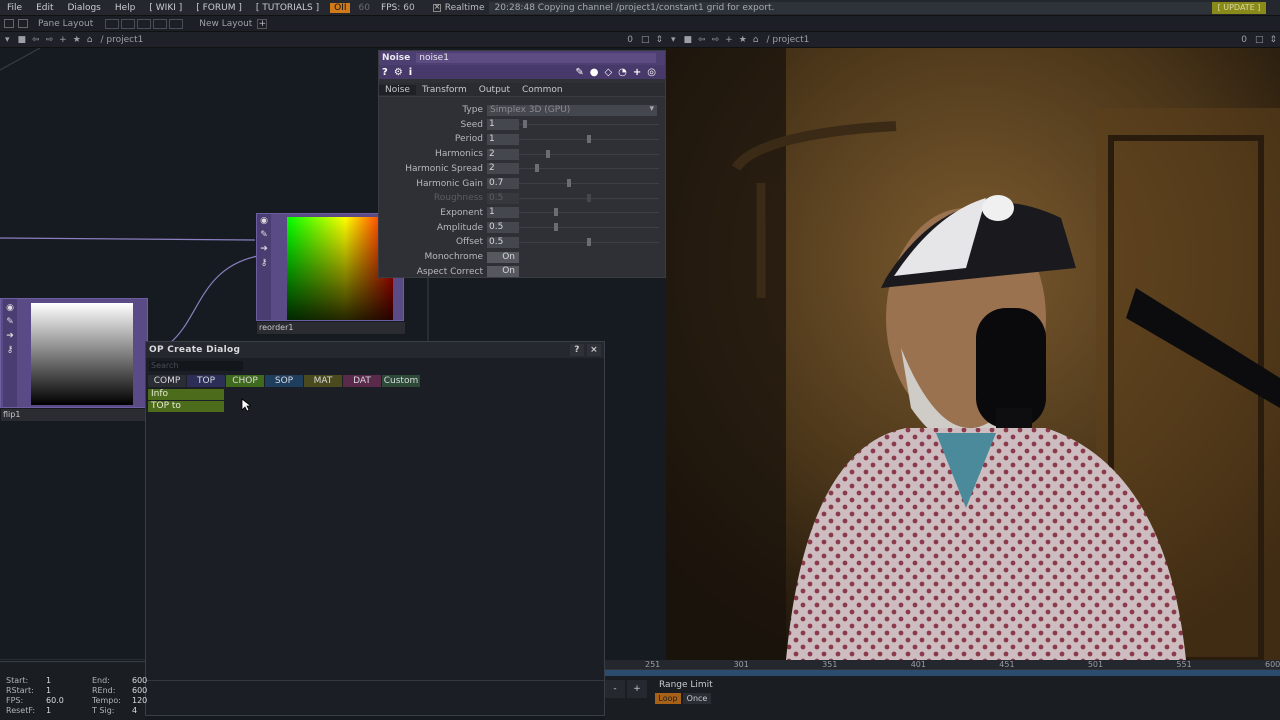 The height and width of the screenshot is (720, 1280). Describe the element at coordinates (503, 154) in the screenshot. I see `param-value-field: 2` at that location.